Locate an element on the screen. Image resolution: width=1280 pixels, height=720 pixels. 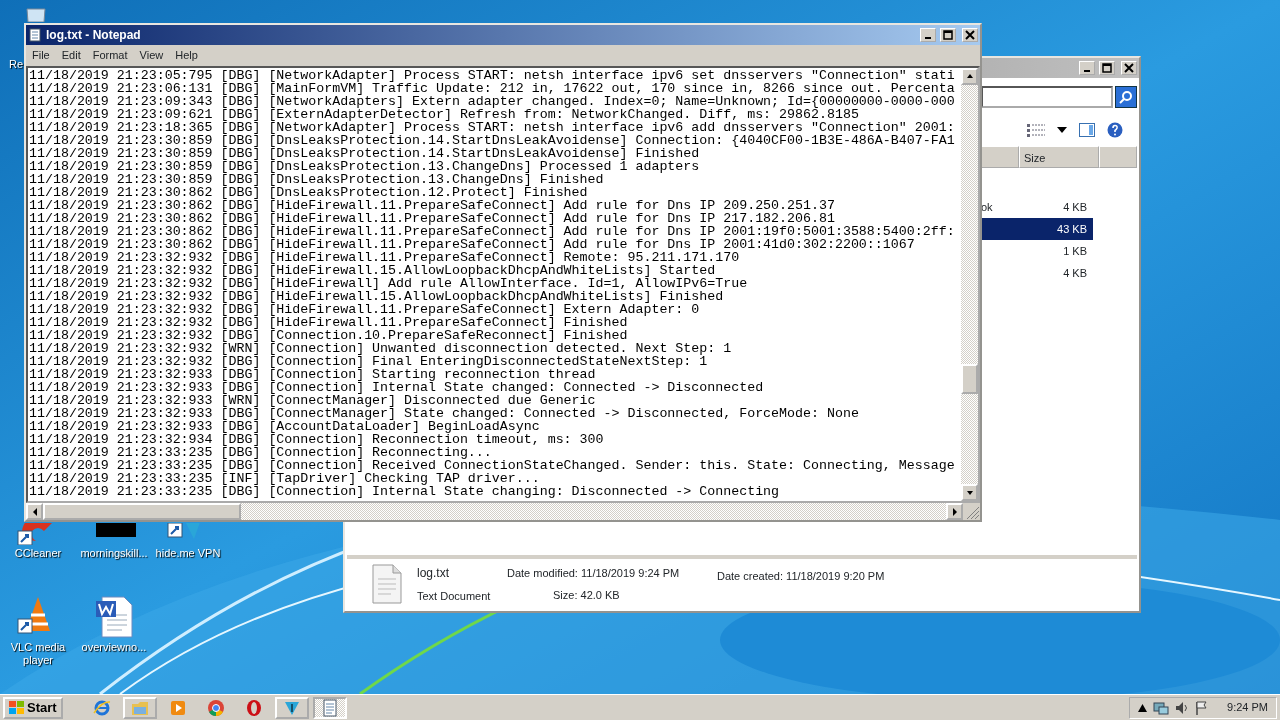
log-line: 11/18/2019 21:23:32:934 [DBG] [Connection] Reconnection timeout, ms: 300 is located at coordinates (317, 439).